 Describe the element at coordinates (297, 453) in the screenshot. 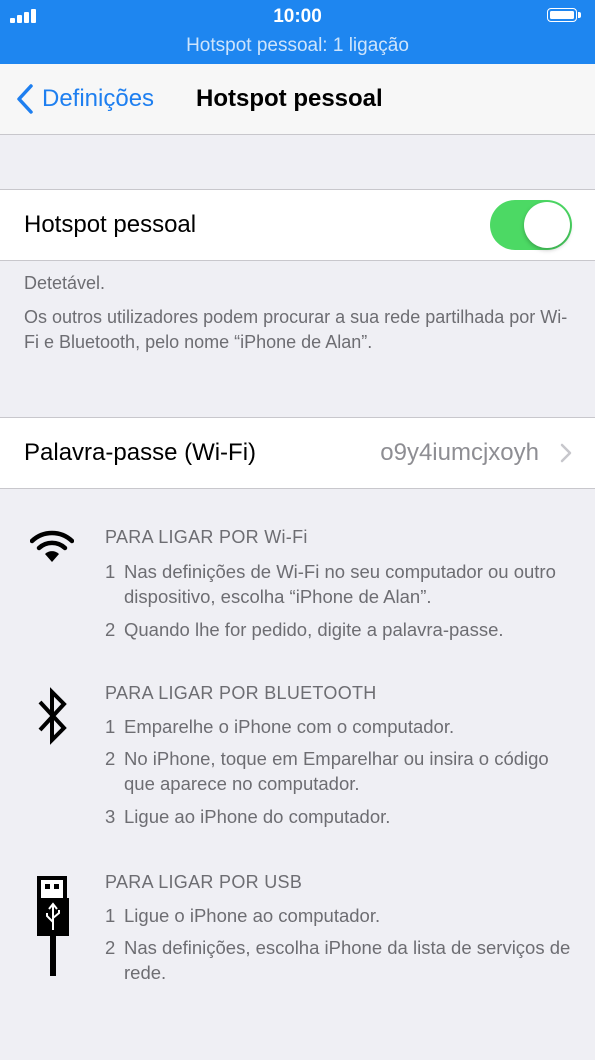

I see `wifi-password-row: Palavra-passe (Wi-Fi) o9y4iumcjxoyh` at that location.